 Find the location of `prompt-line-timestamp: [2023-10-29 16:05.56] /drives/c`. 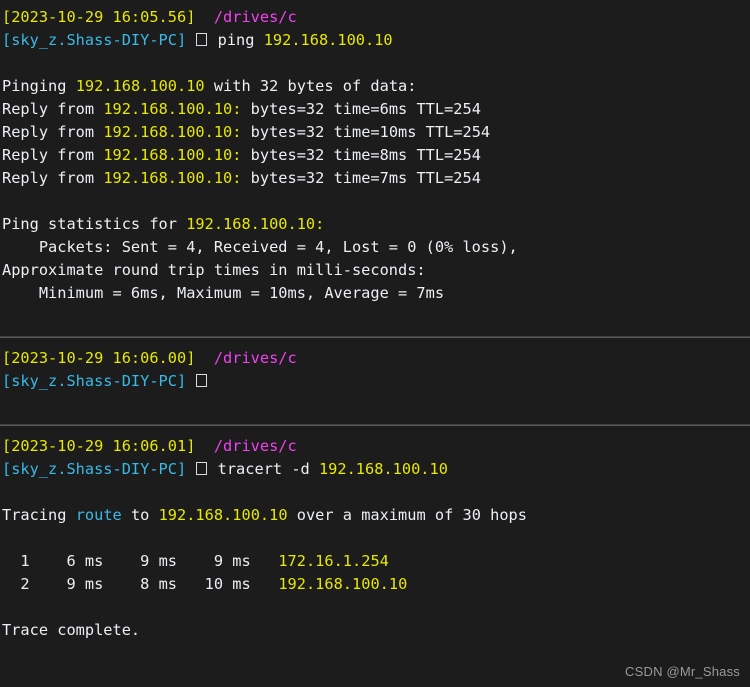

prompt-line-timestamp: [2023-10-29 16:05.56] /drives/c is located at coordinates (375, 17).